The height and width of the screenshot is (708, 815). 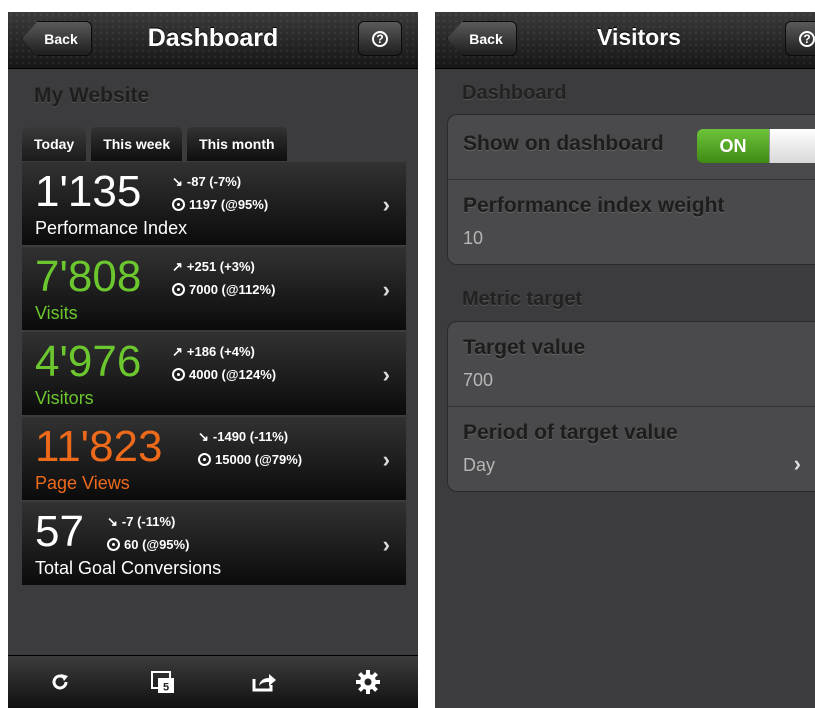 What do you see at coordinates (220, 266) in the screenshot?
I see `metric-change: +251 (+3%)` at bounding box center [220, 266].